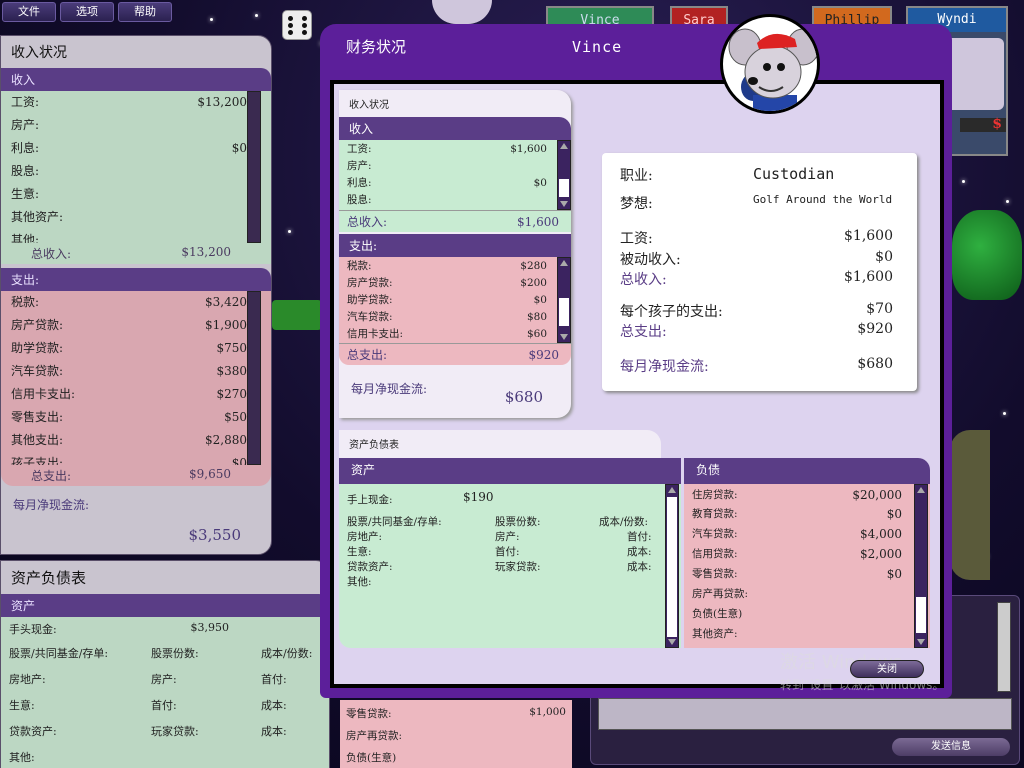  I want to click on list-item: 手头现金: $3,950, so click(119, 628).